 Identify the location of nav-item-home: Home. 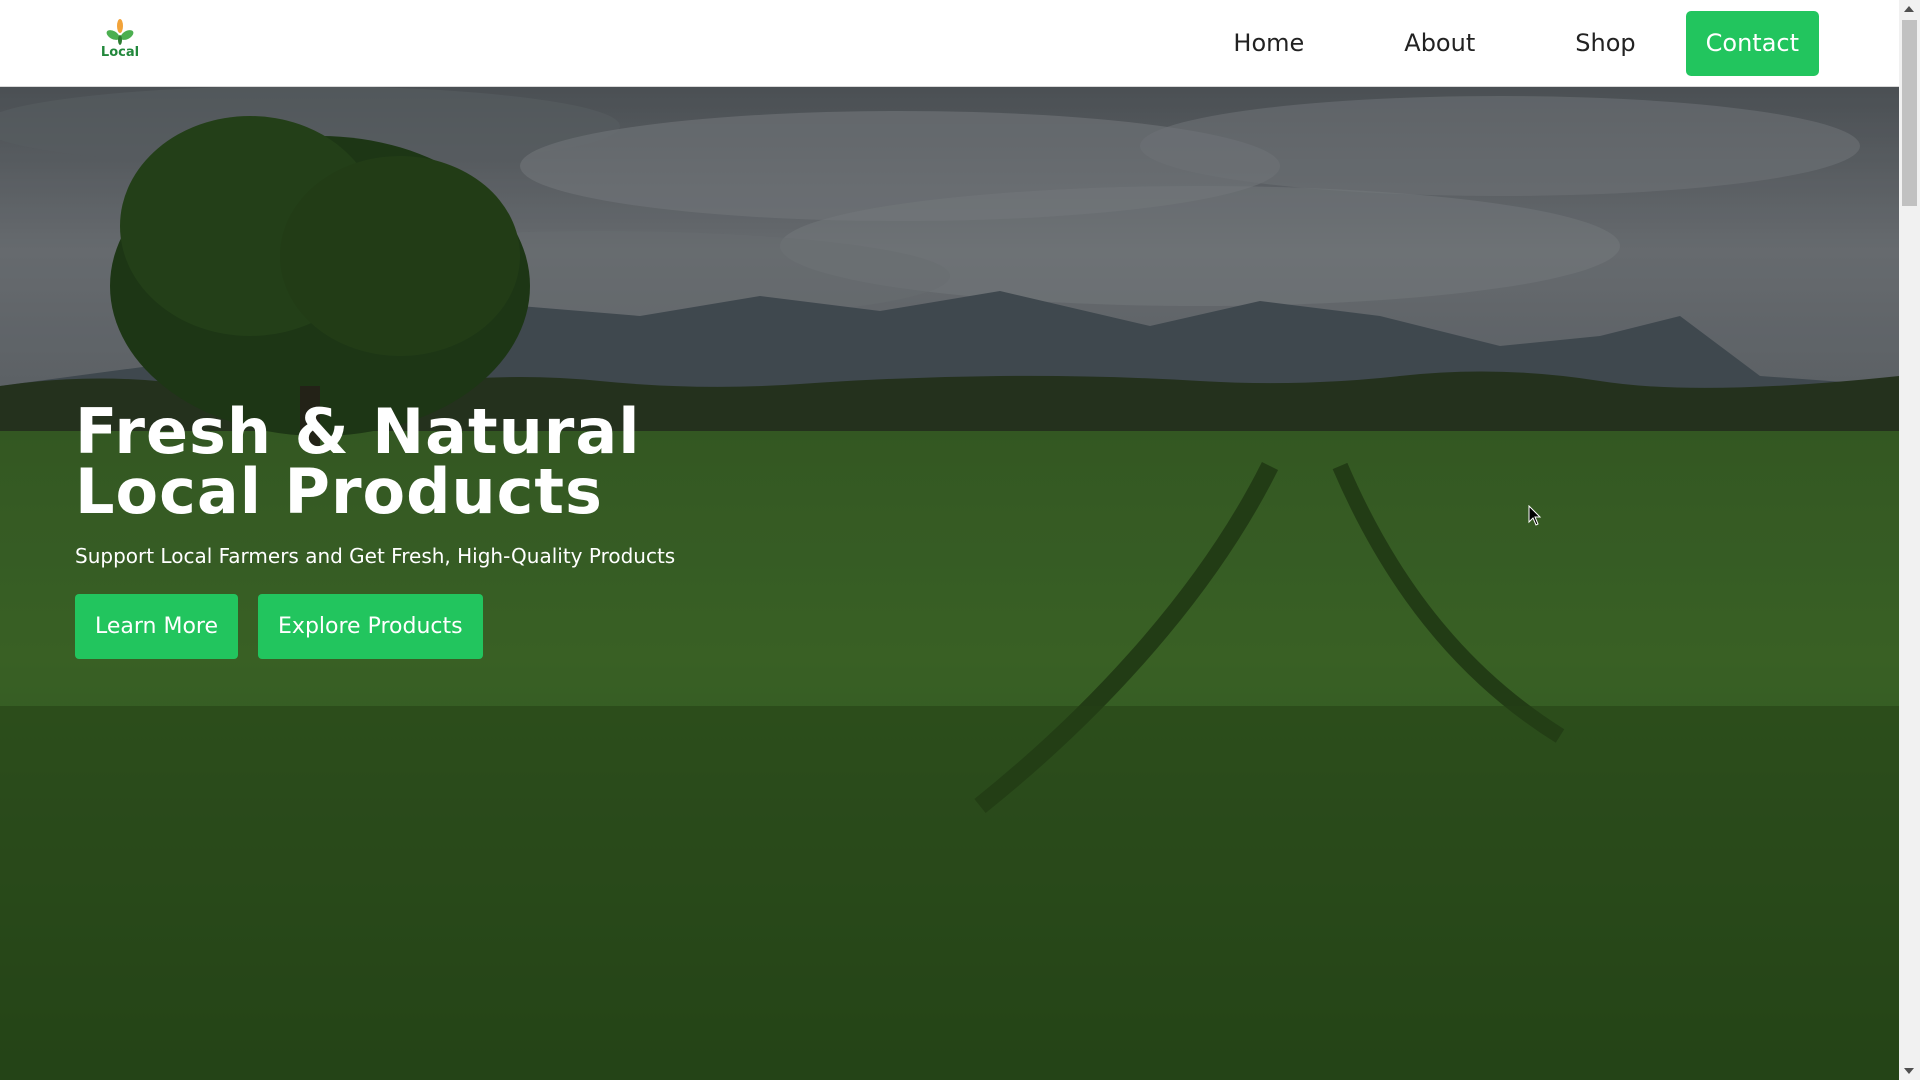
(1268, 43).